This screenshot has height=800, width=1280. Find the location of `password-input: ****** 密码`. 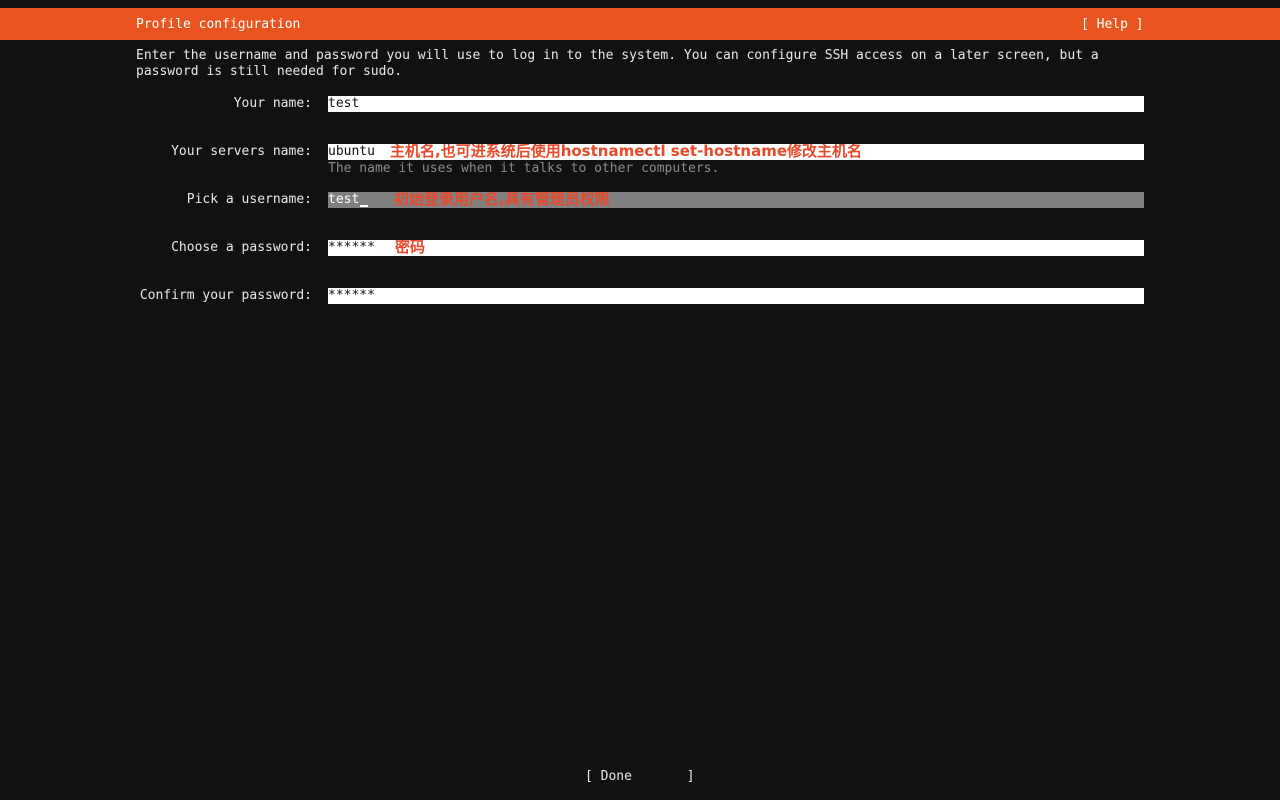

password-input: ****** 密码 is located at coordinates (736, 248).